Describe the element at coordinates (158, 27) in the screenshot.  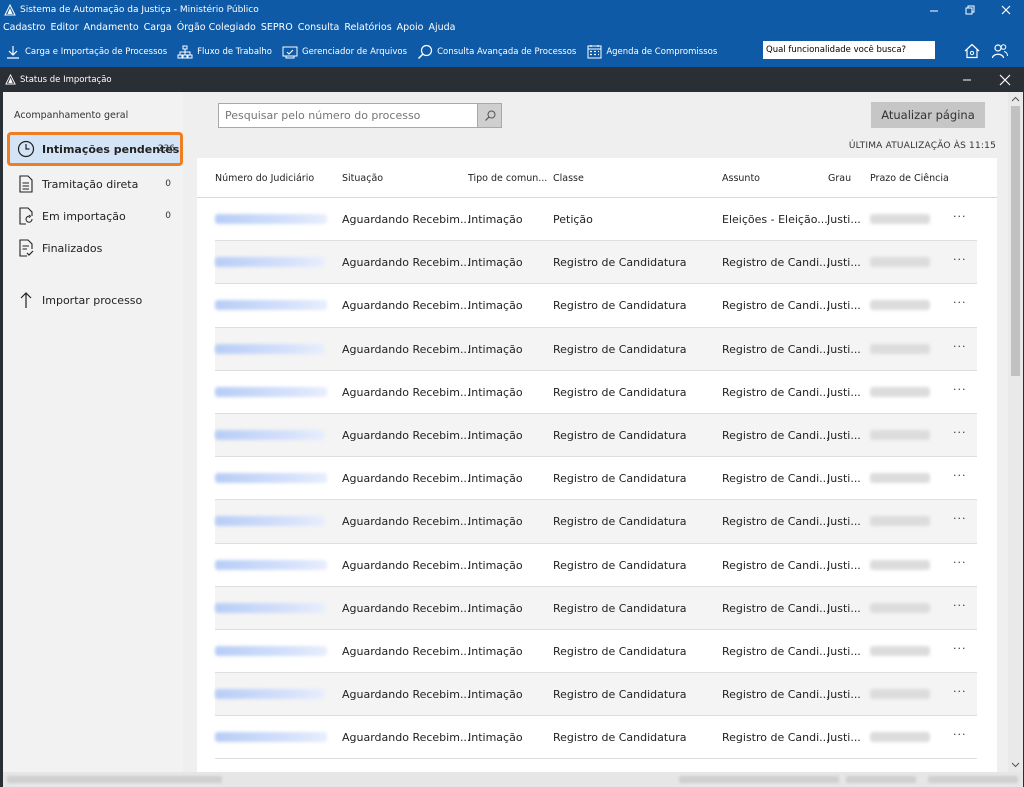
I see `menu-carga: Carga` at that location.